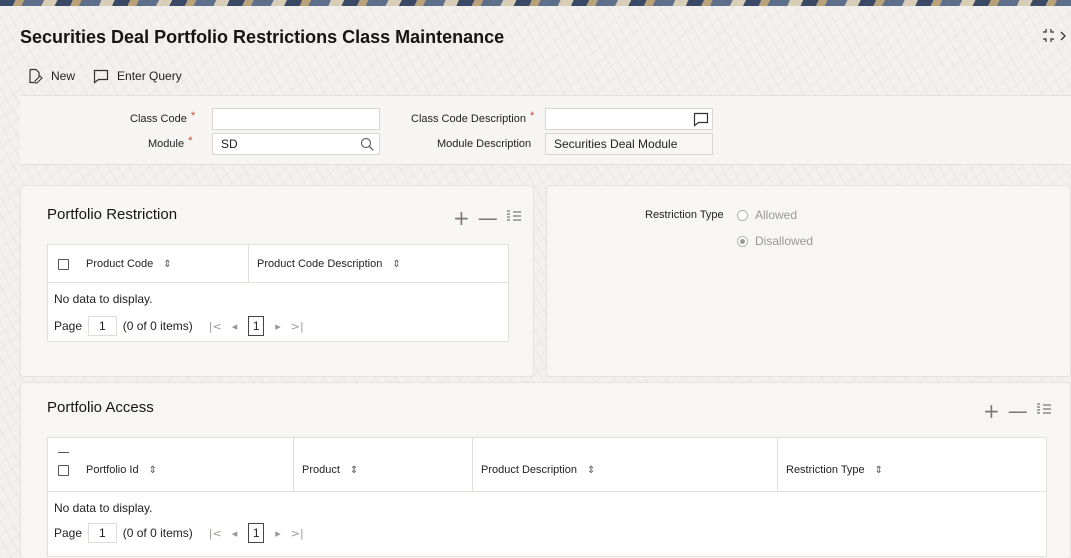  I want to click on class-code-label: Class Code *, so click(163, 117).